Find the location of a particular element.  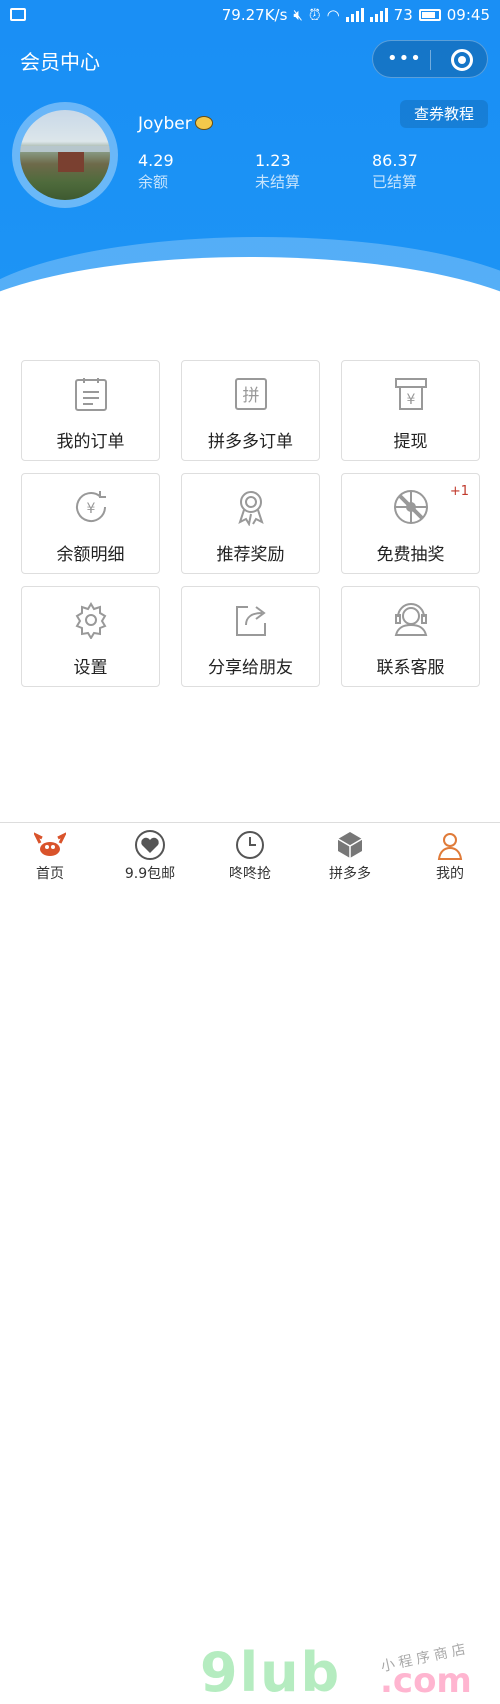

menu-label: 拼多多订单 is located at coordinates (250, 442).